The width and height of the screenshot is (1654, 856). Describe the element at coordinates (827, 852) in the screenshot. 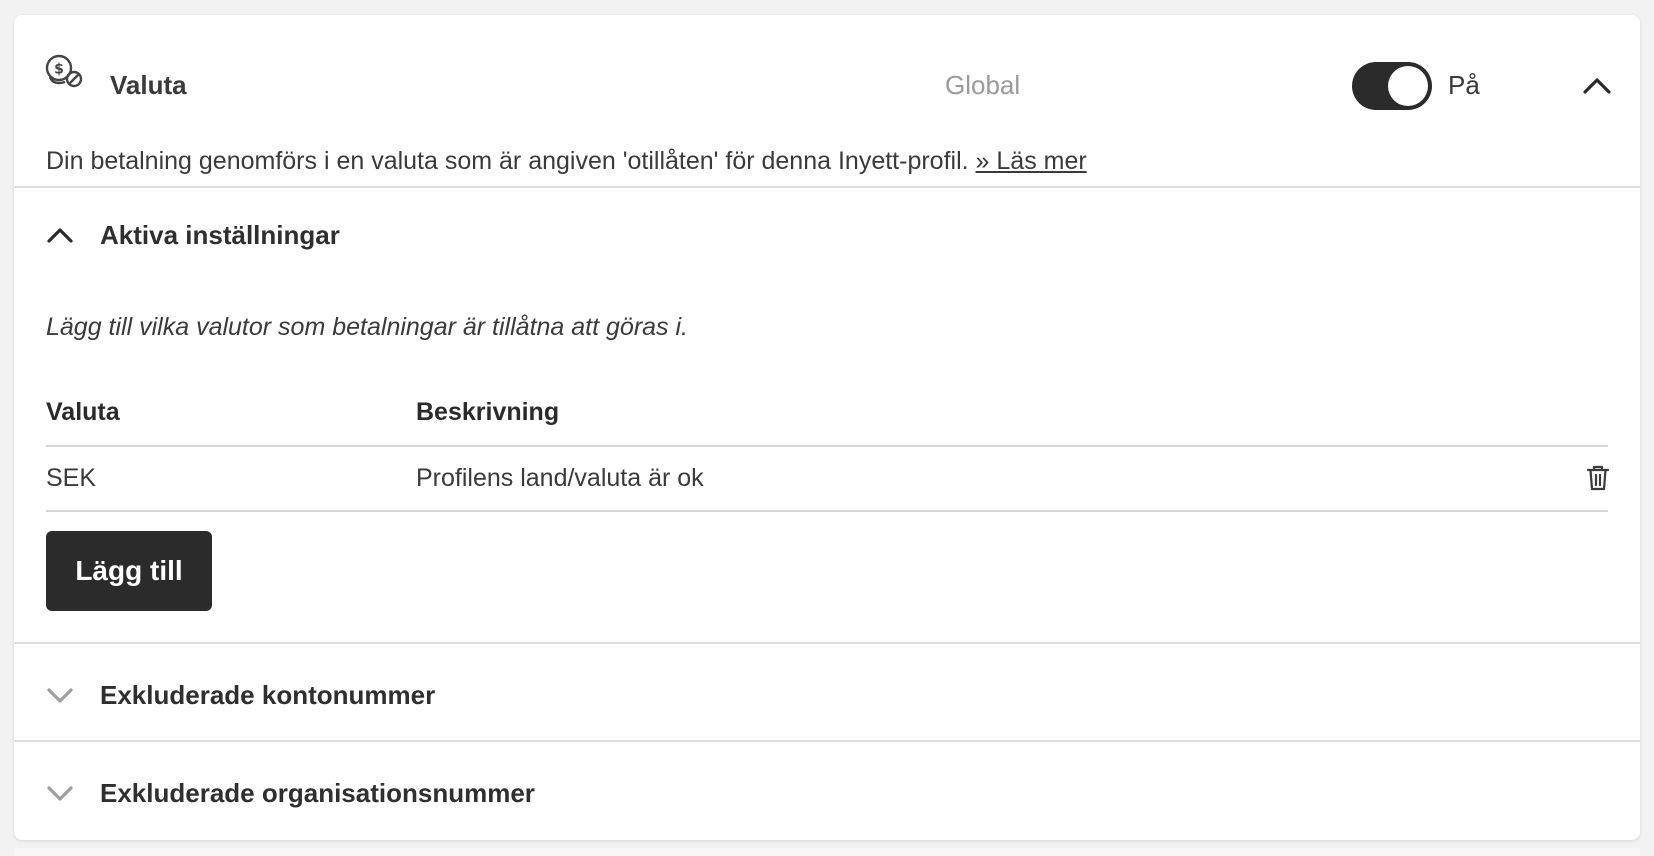

I see `next-card-edge` at that location.